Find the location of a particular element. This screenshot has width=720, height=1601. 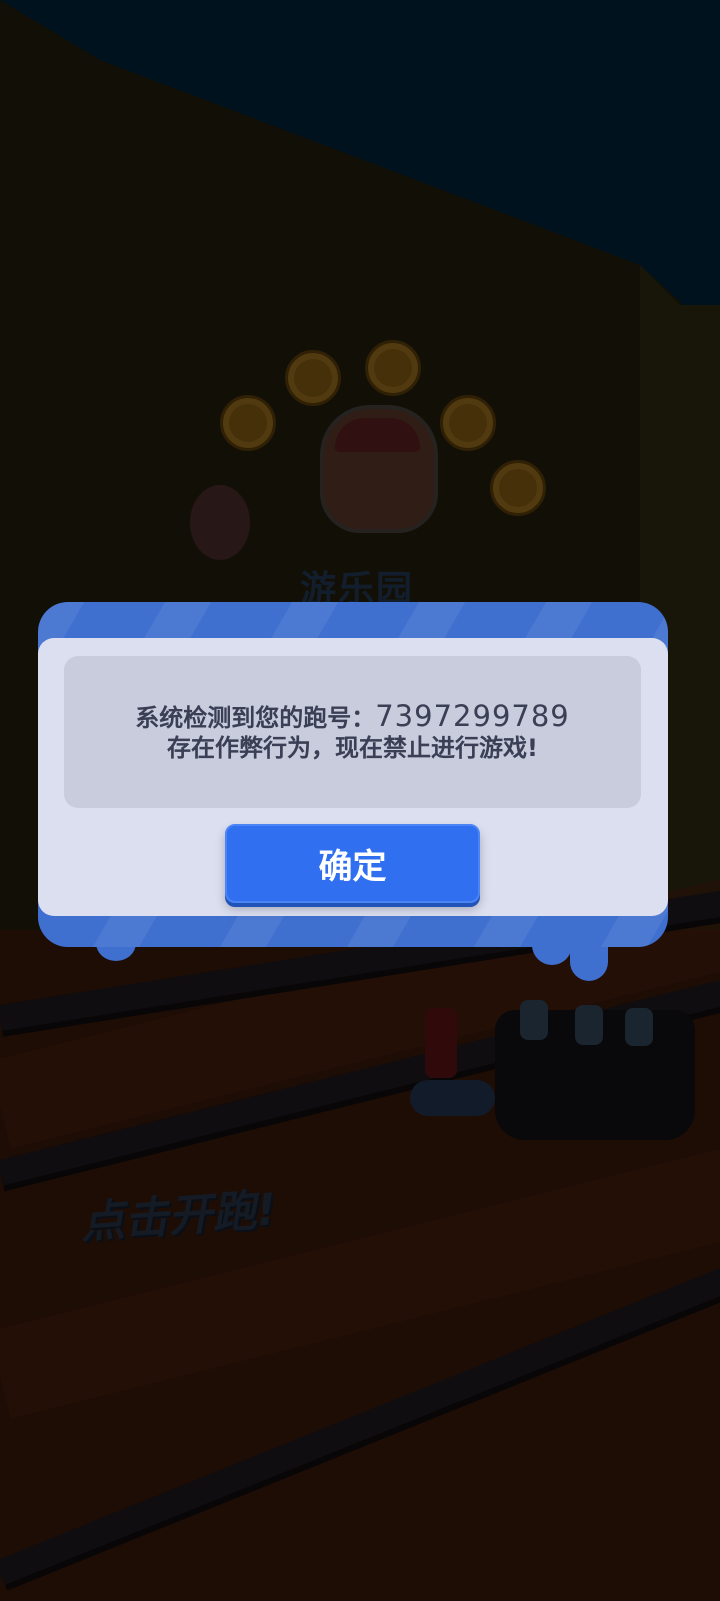

account-number: 7397299789 is located at coordinates (472, 716).